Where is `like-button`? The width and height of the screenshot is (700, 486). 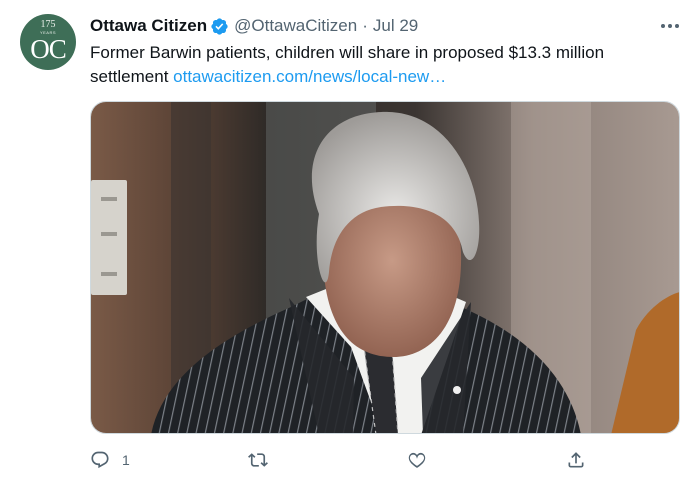
like-button is located at coordinates (417, 460).